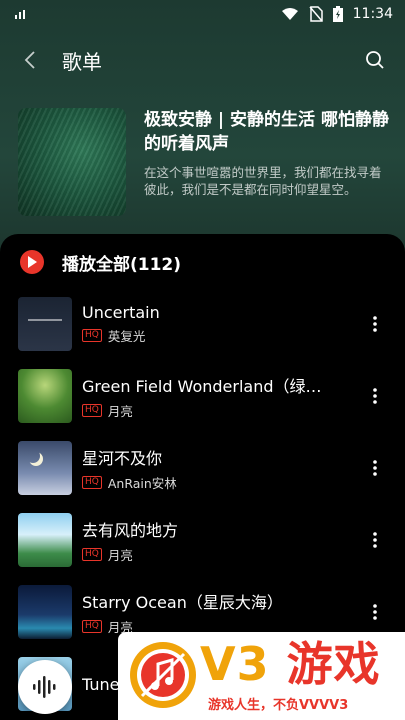  I want to click on song-title: 星河不及你, so click(122, 458).